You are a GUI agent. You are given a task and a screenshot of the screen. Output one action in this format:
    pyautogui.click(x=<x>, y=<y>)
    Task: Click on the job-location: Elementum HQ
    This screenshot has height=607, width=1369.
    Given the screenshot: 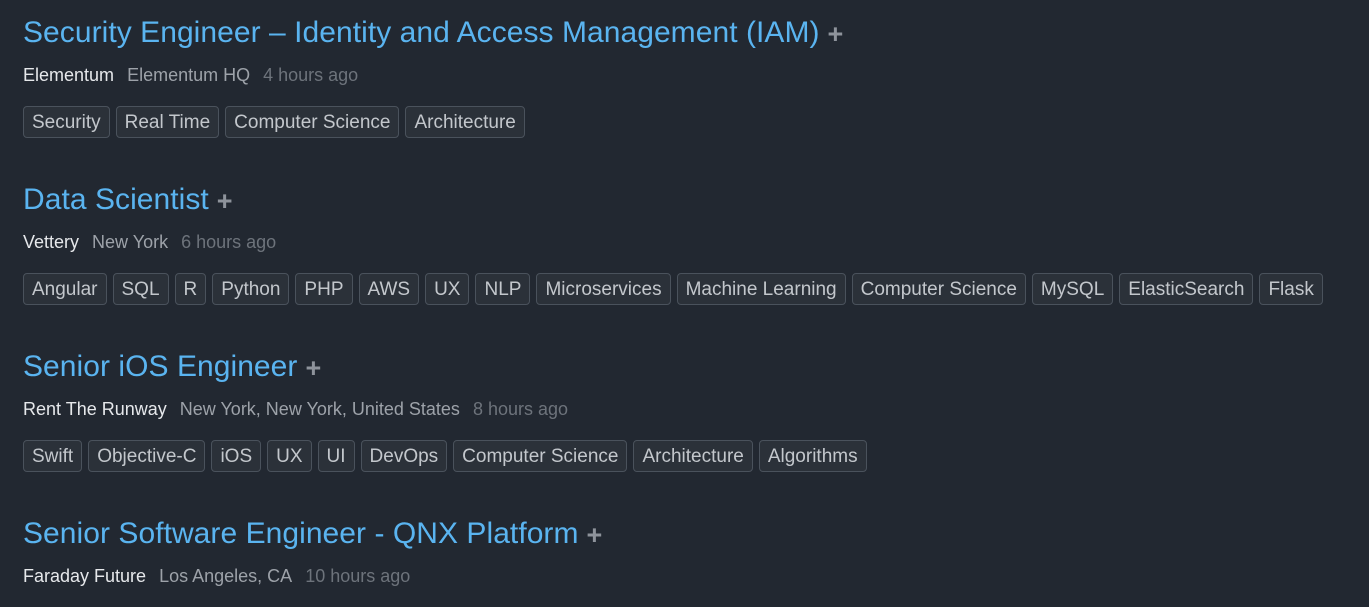 What is the action you would take?
    pyautogui.click(x=189, y=75)
    